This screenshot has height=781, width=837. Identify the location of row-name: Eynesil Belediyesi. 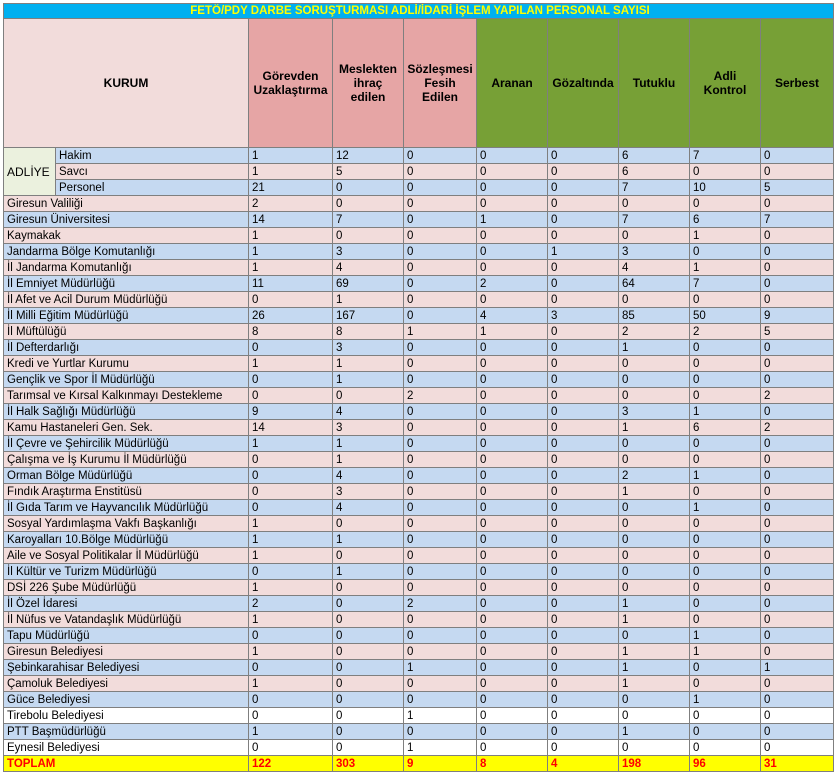
(126, 747).